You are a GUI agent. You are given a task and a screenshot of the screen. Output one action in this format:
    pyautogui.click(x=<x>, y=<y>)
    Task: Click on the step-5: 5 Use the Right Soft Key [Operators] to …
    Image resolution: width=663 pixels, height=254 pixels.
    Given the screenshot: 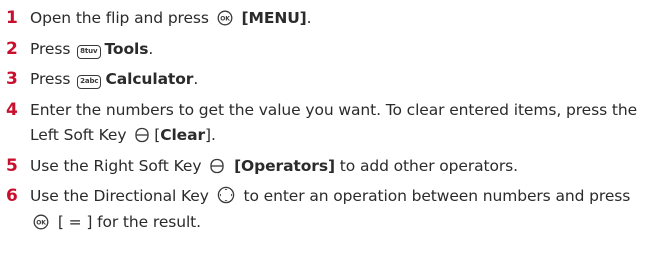 What is the action you would take?
    pyautogui.click(x=332, y=167)
    